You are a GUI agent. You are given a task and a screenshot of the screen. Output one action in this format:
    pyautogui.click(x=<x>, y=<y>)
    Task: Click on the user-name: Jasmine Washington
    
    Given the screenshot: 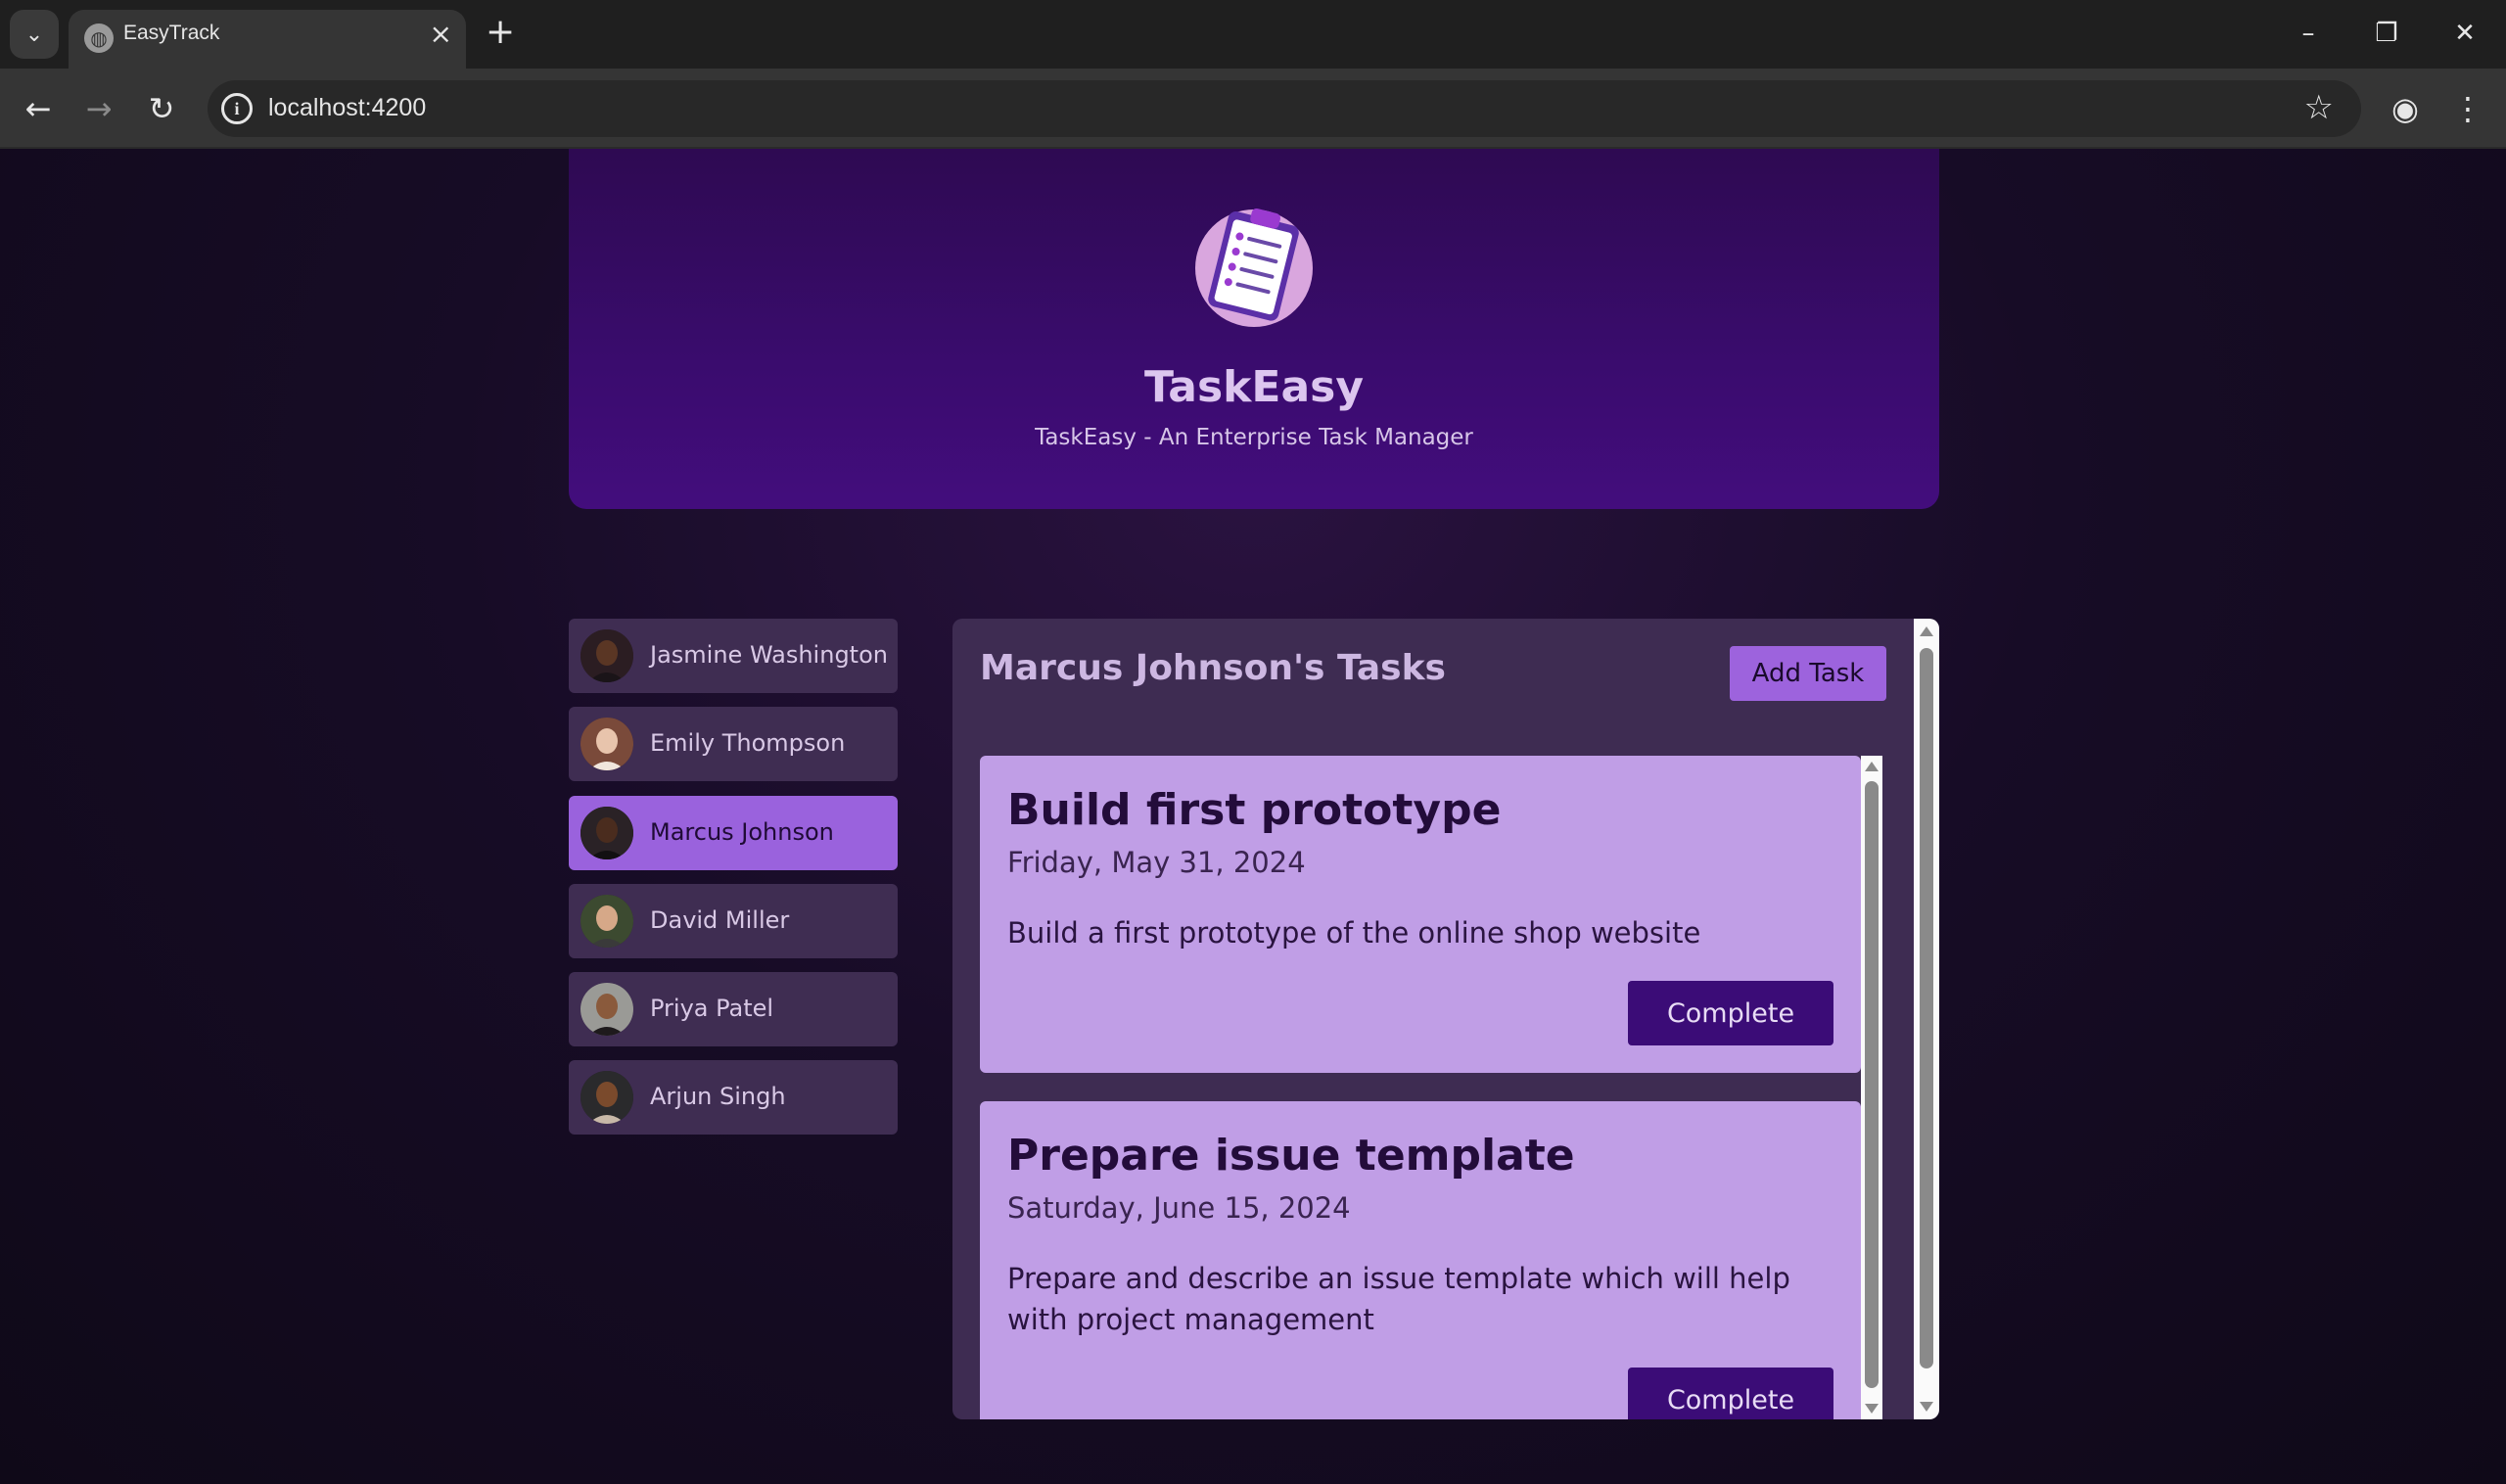 What is the action you would take?
    pyautogui.click(x=769, y=655)
    